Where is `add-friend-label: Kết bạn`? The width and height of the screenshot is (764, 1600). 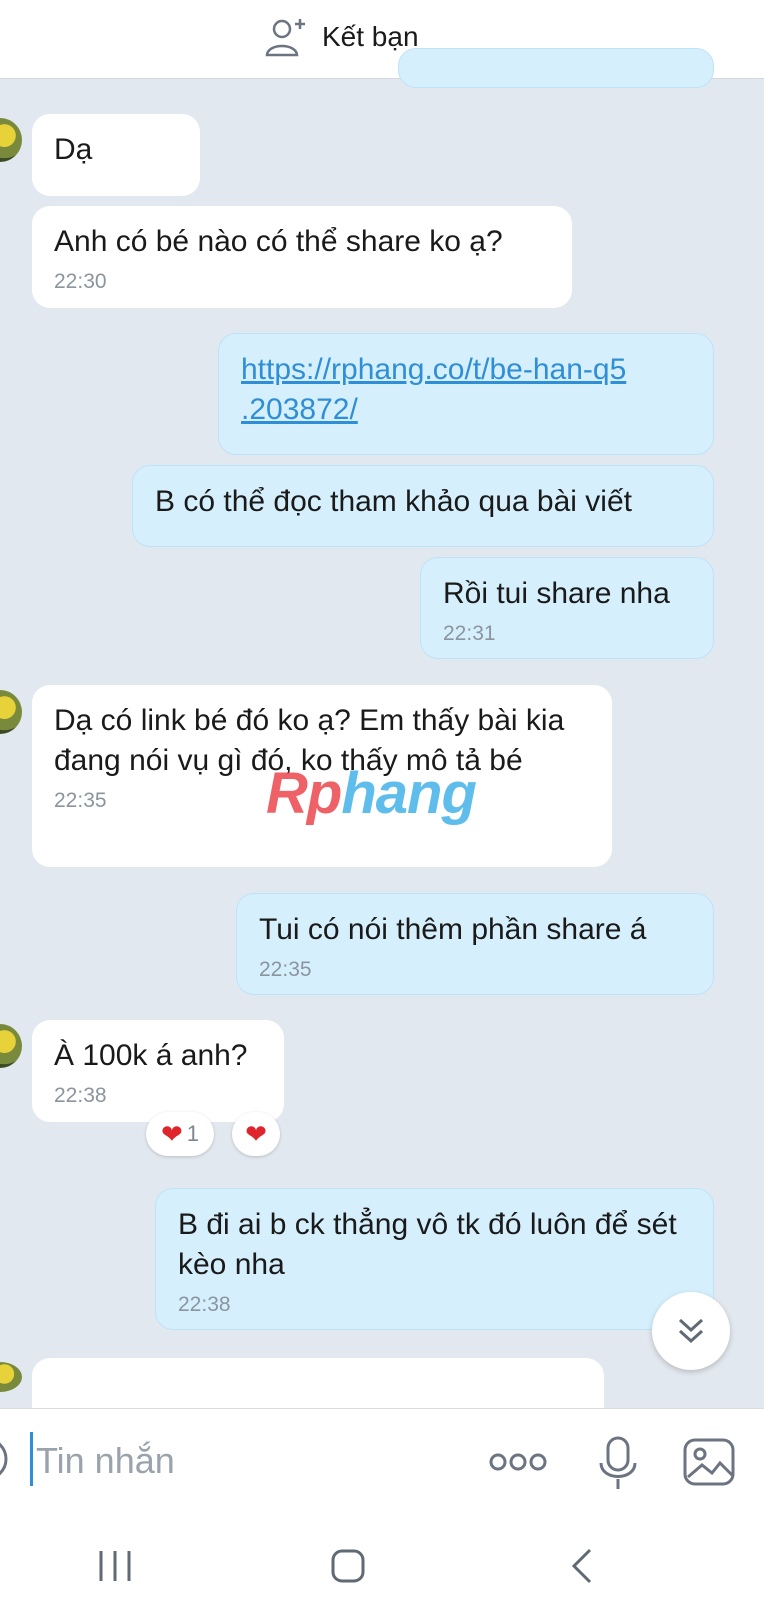 add-friend-label: Kết bạn is located at coordinates (370, 36).